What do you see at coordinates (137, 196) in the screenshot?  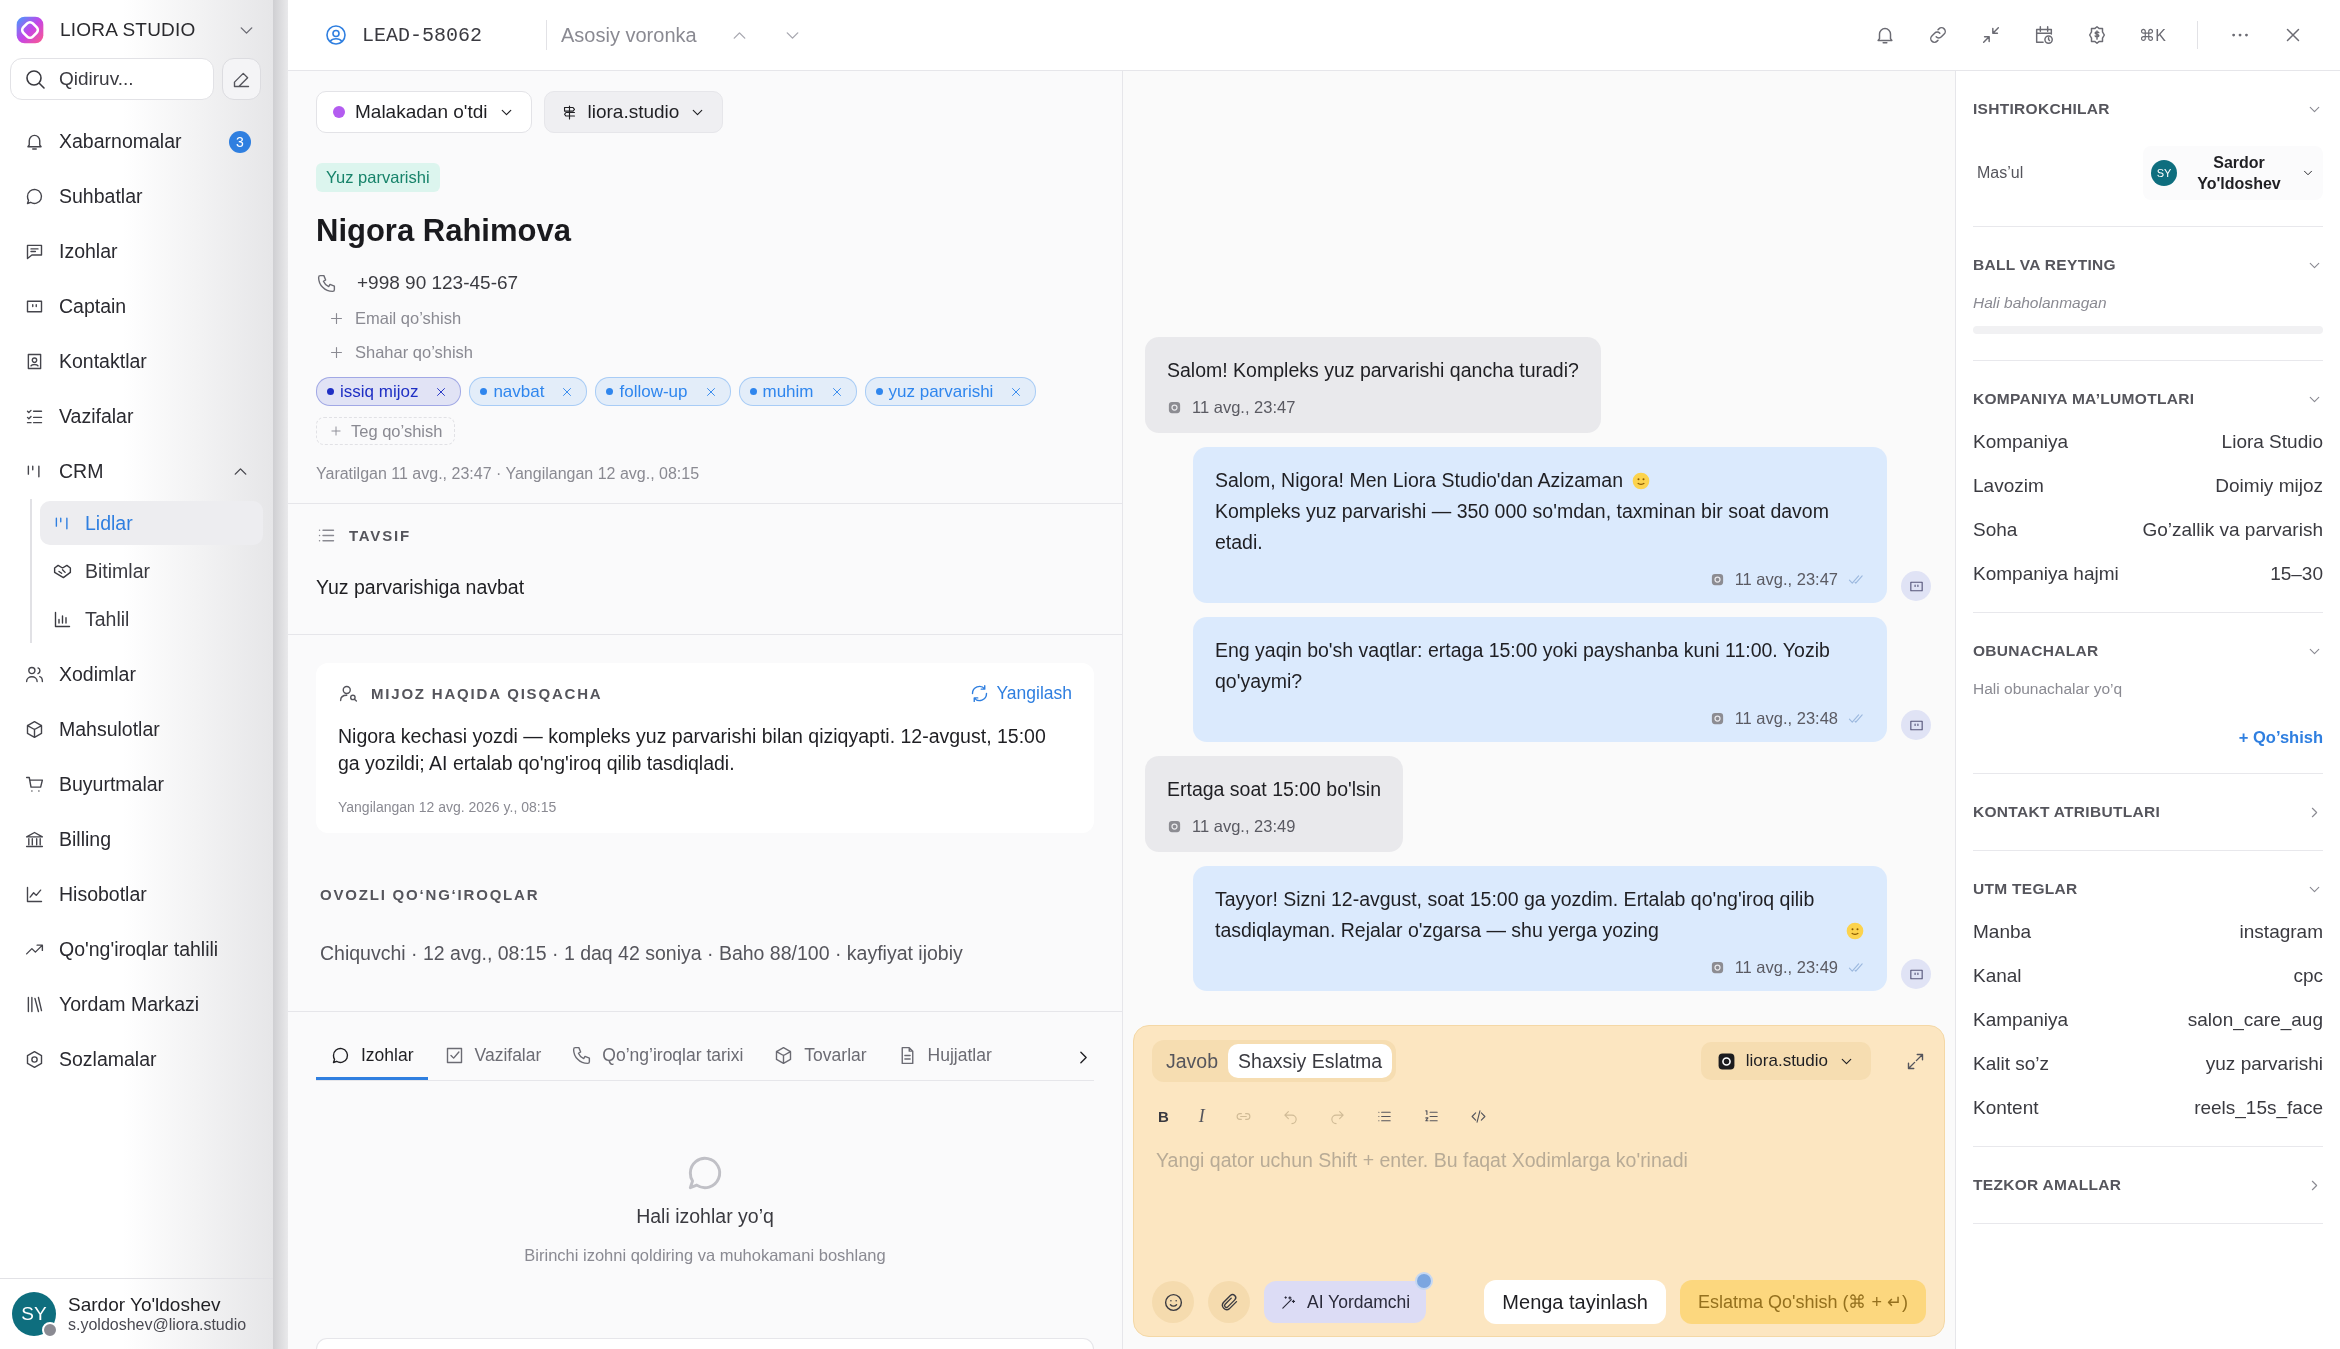 I see `nav-item: Suhbatlar` at bounding box center [137, 196].